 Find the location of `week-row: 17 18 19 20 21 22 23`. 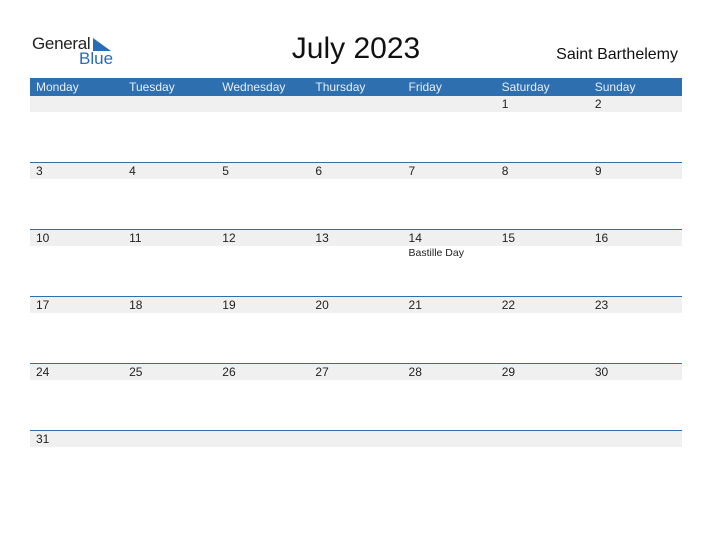

week-row: 17 18 19 20 21 22 23 is located at coordinates (356, 330).